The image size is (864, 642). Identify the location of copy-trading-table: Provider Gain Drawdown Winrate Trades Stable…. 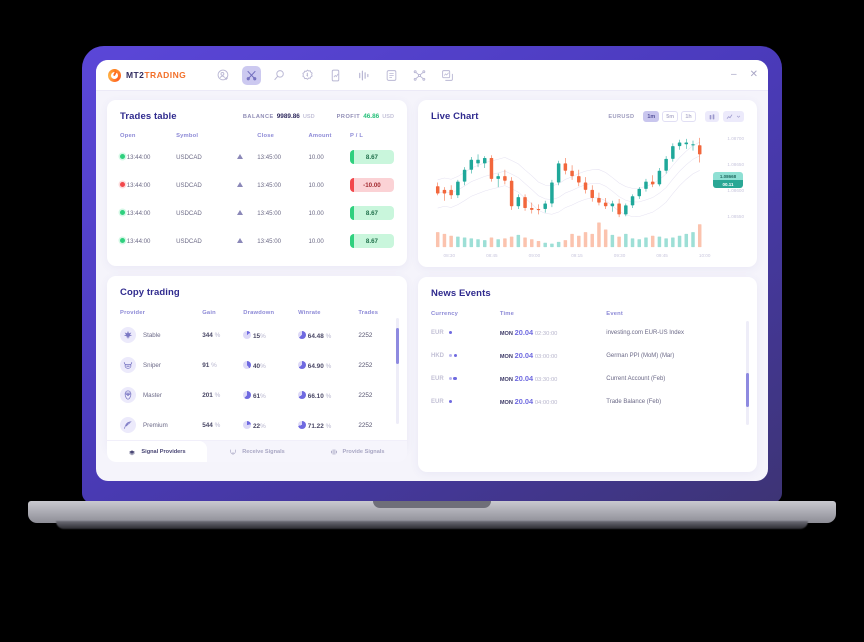
(257, 369).